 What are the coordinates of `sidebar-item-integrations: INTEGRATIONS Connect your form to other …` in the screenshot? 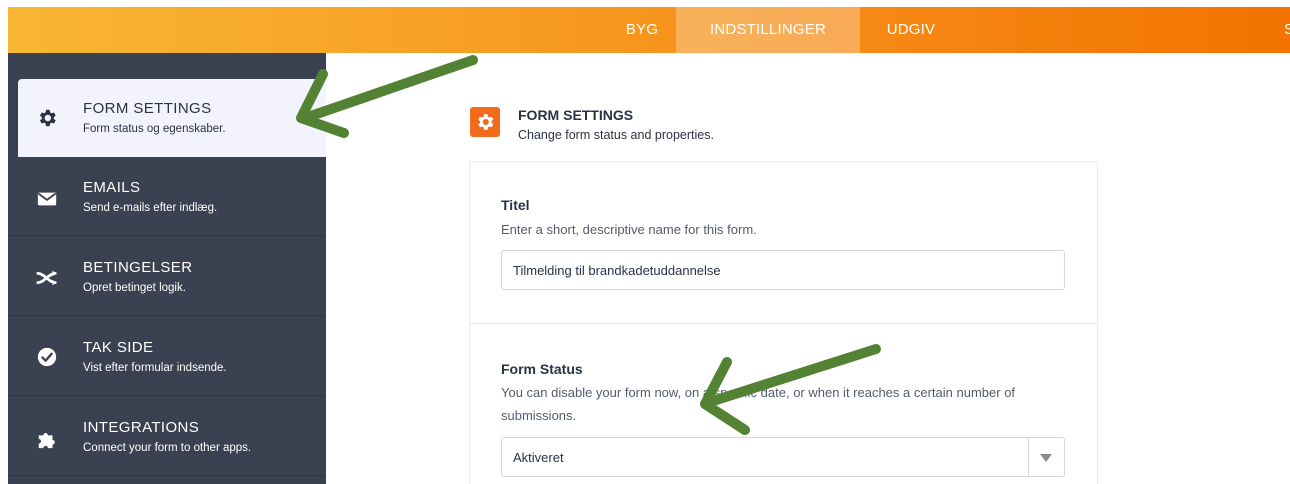 It's located at (167, 436).